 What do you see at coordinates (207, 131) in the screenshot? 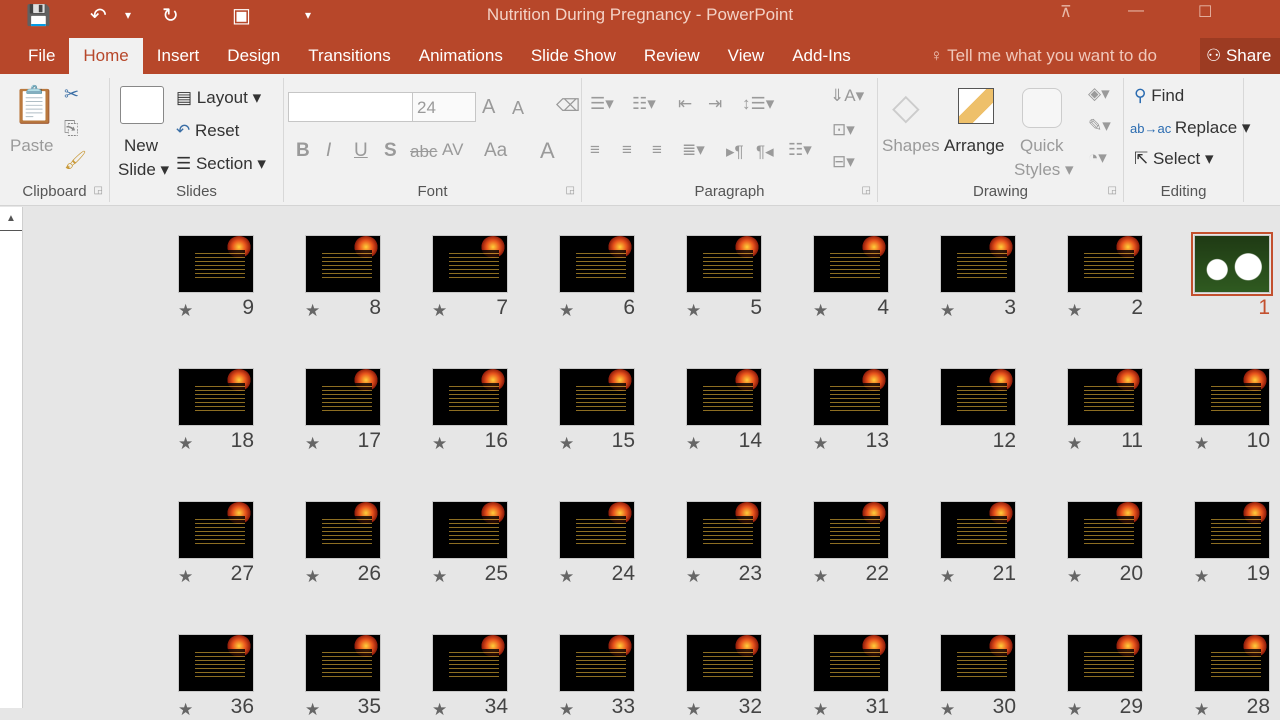
I see `reset-button: ↶ Reset` at bounding box center [207, 131].